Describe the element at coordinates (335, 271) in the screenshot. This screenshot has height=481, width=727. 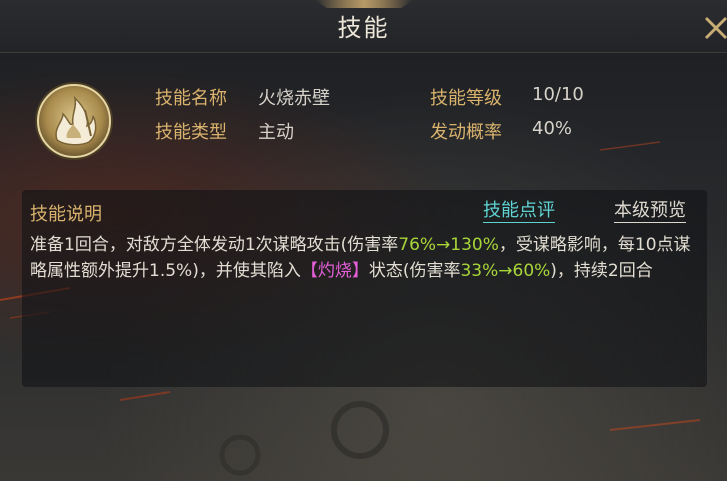
I see `burn-status-keyword: 【灼烧】` at that location.